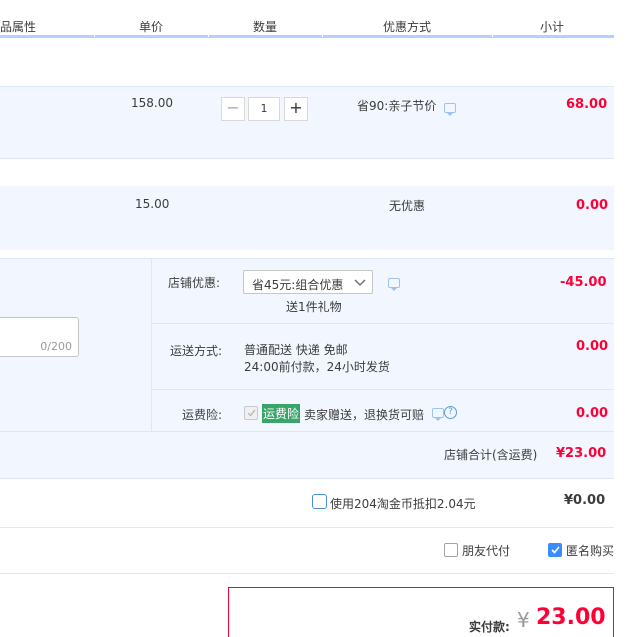  Describe the element at coordinates (319, 501) in the screenshot. I see `taojinbi-checkbox` at that location.